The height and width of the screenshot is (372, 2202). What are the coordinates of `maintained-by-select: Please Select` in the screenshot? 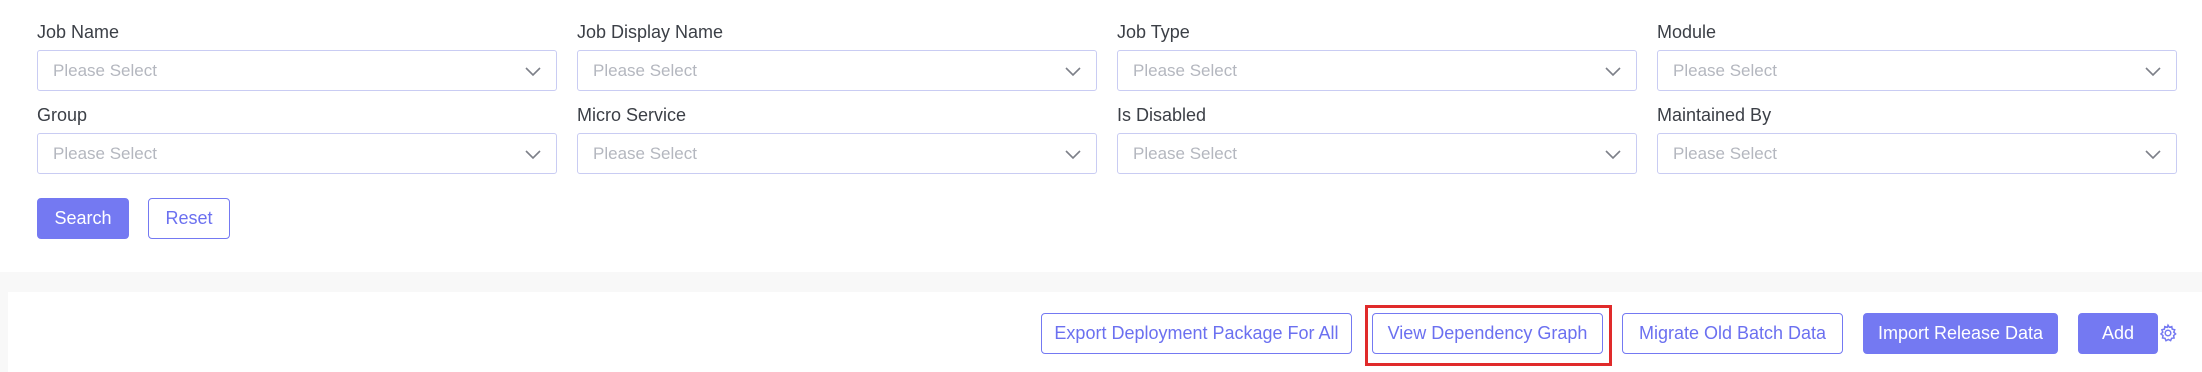 It's located at (1917, 153).